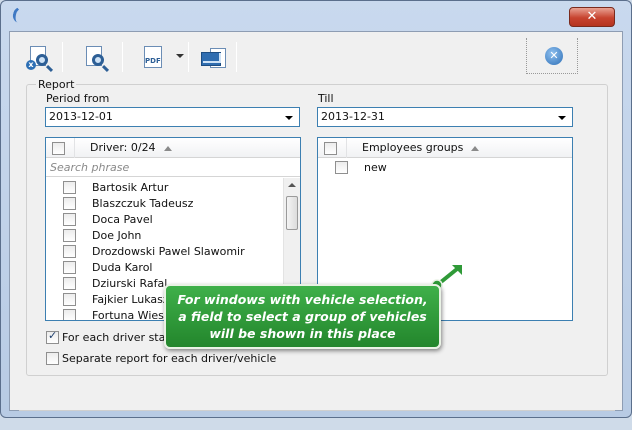  I want to click on driver-column-header: Driver: 0/24, so click(131, 147).